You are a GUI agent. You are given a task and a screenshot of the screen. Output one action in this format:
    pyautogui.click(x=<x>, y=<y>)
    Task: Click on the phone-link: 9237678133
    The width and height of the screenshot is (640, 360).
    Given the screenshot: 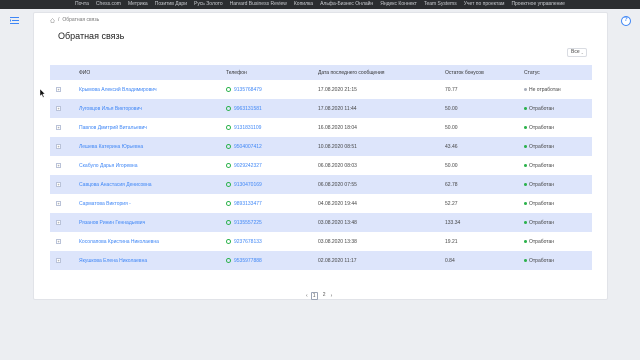 What is the action you would take?
    pyautogui.click(x=272, y=242)
    